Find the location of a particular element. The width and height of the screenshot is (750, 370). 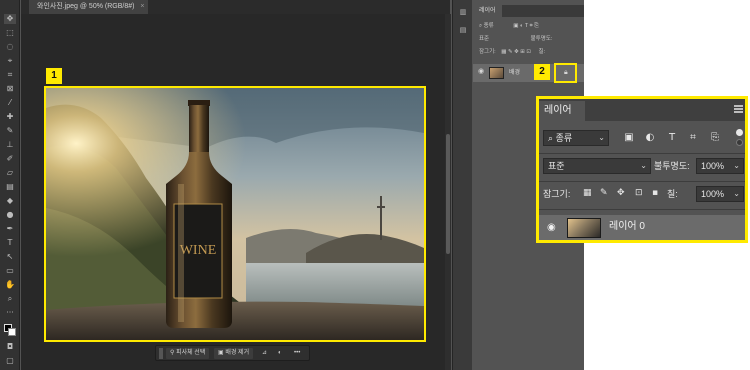

pixel-filter-icon: ▣ is located at coordinates (629, 138).